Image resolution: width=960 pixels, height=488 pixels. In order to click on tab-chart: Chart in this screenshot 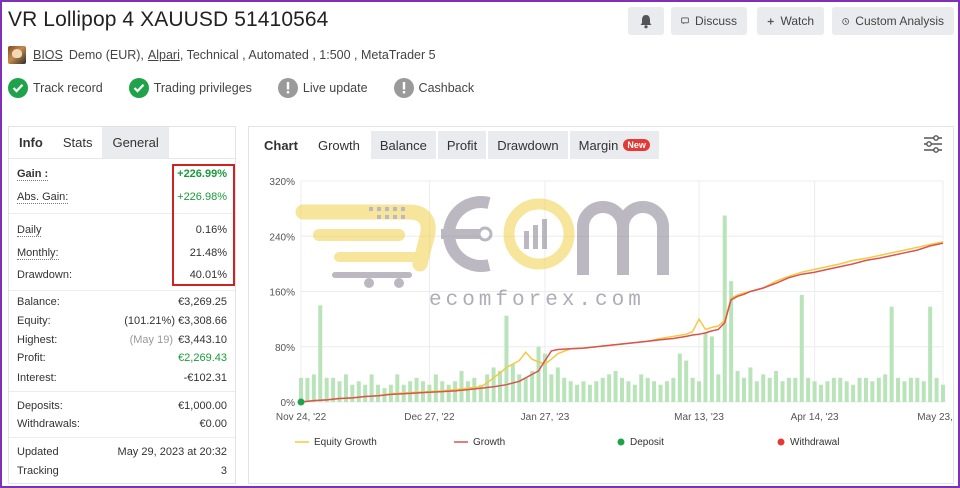, I will do `click(281, 145)`.